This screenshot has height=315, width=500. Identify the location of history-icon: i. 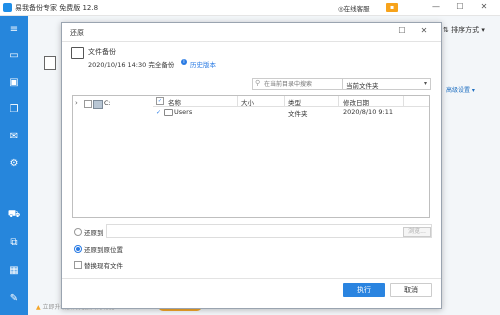
(184, 62).